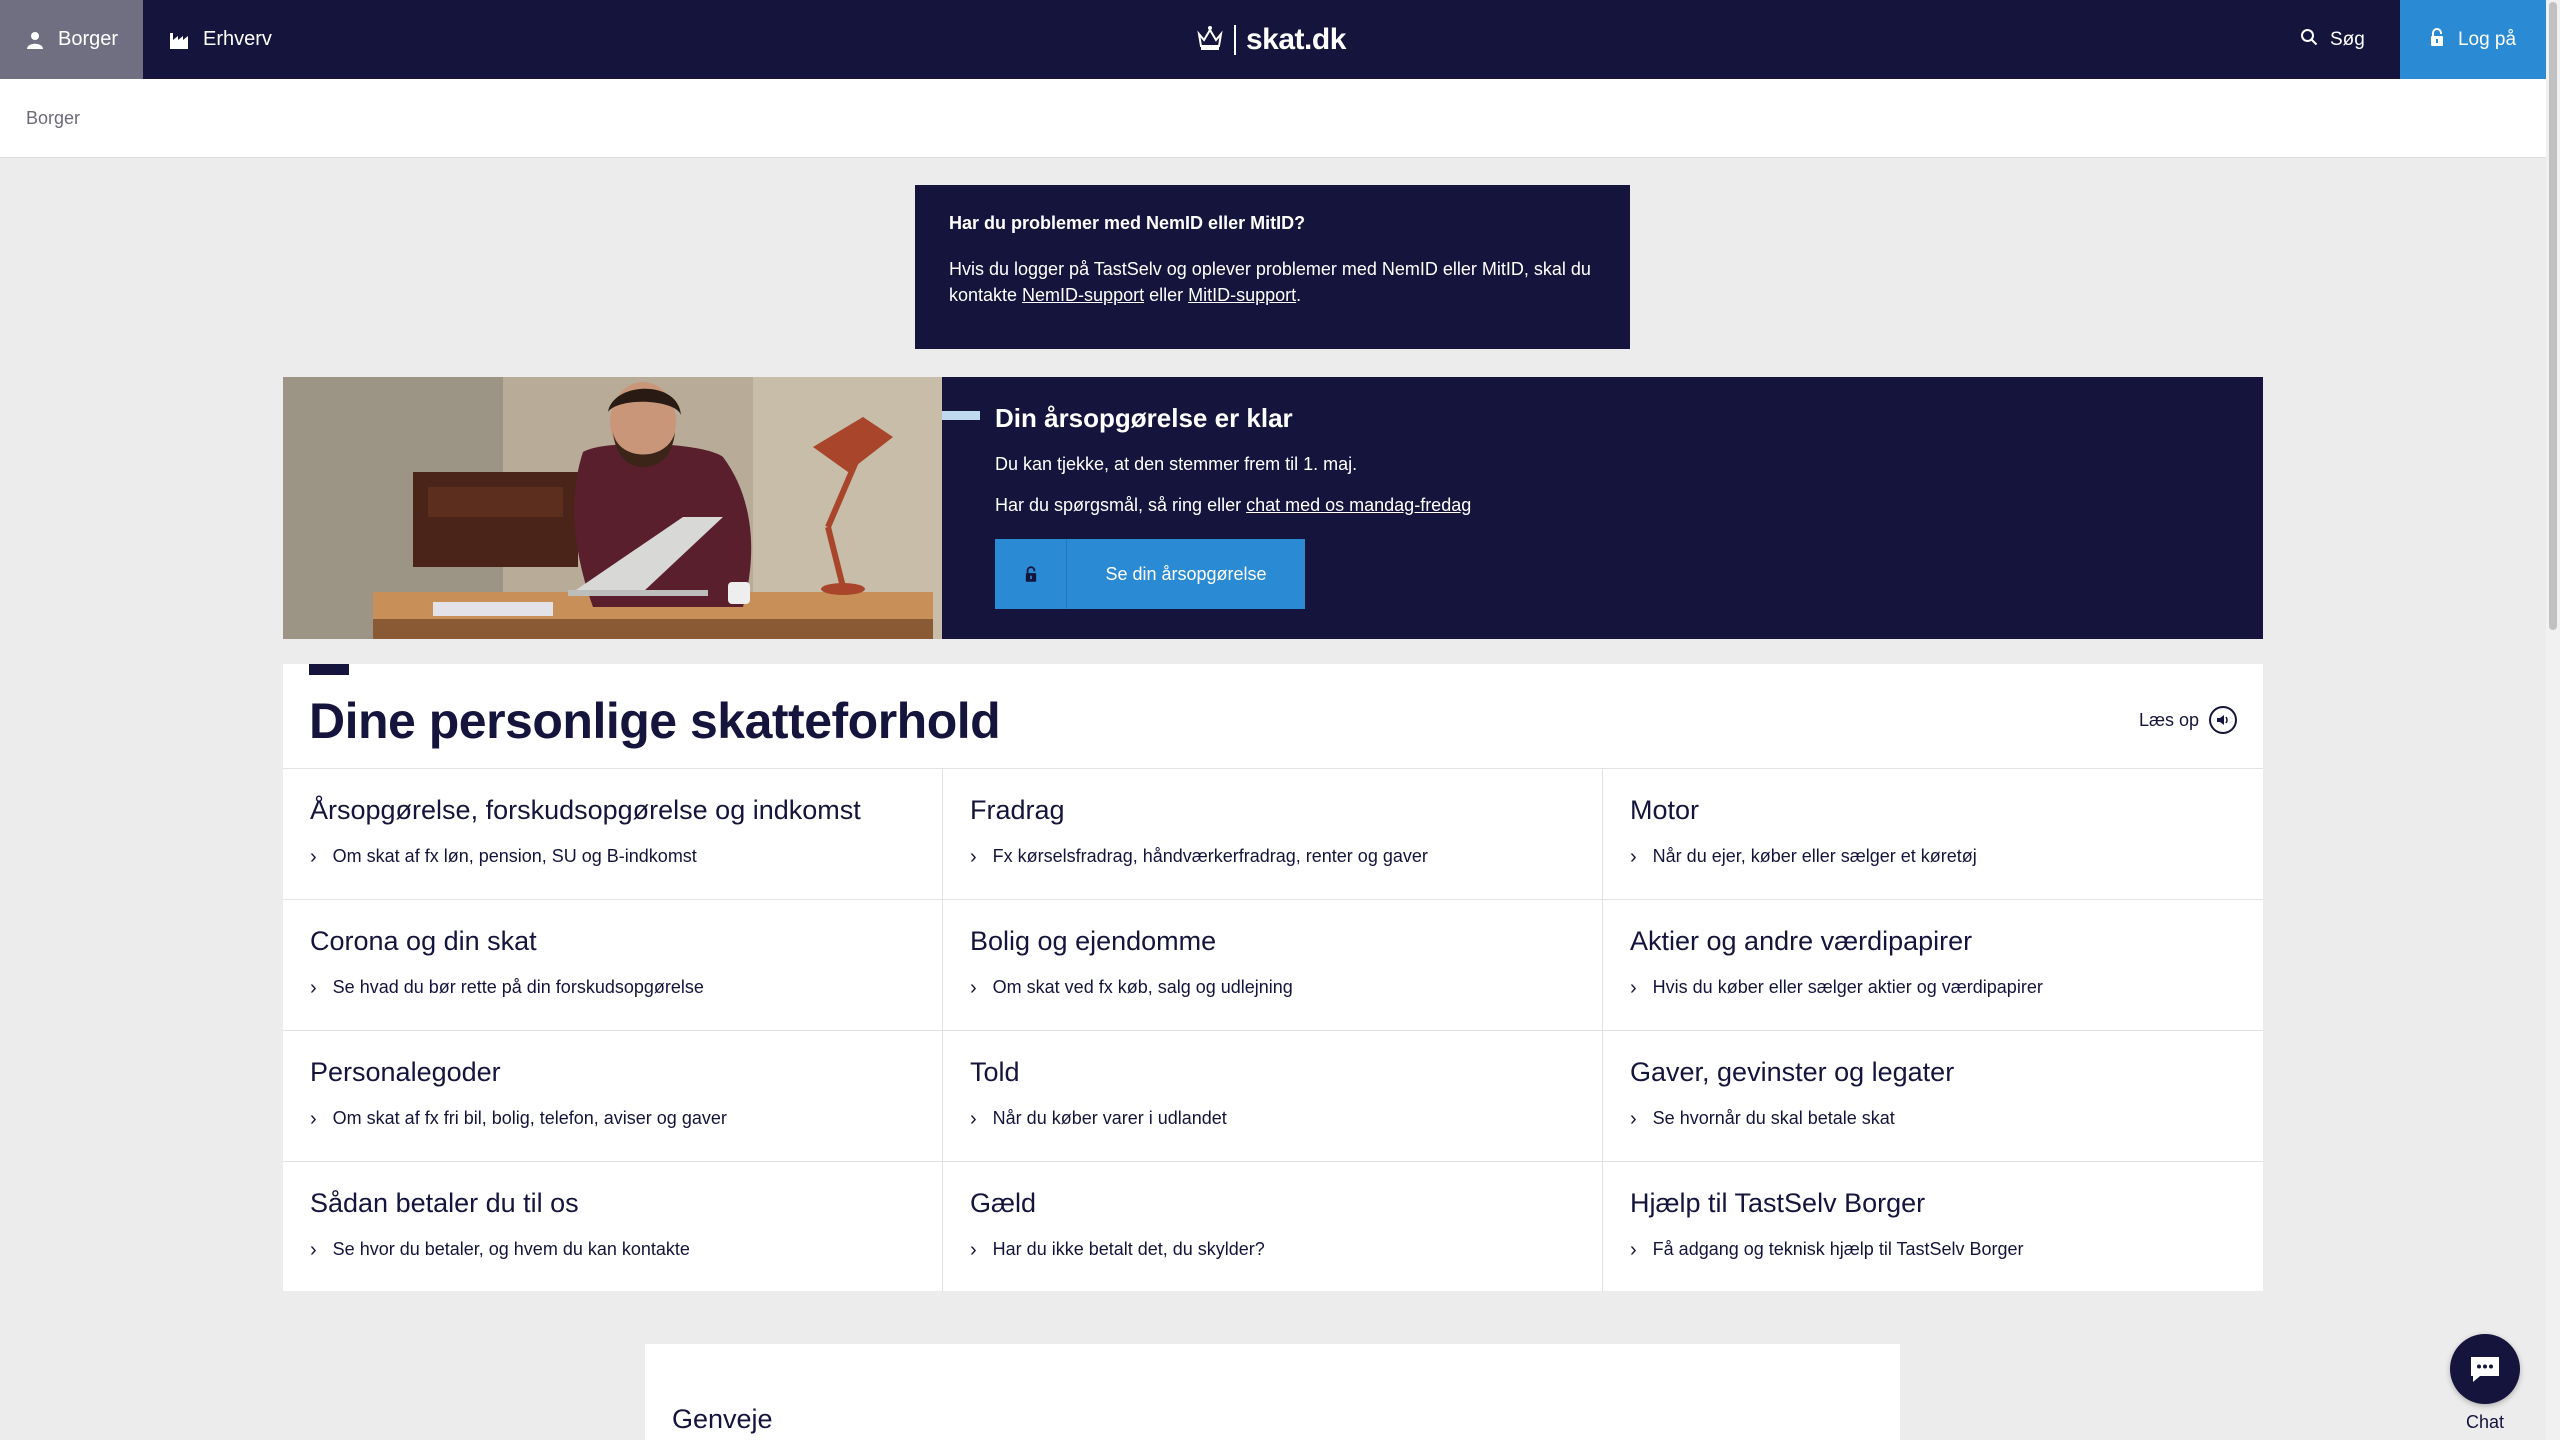 The height and width of the screenshot is (1440, 2560). What do you see at coordinates (2223, 720) in the screenshot?
I see `speaker-icon` at bounding box center [2223, 720].